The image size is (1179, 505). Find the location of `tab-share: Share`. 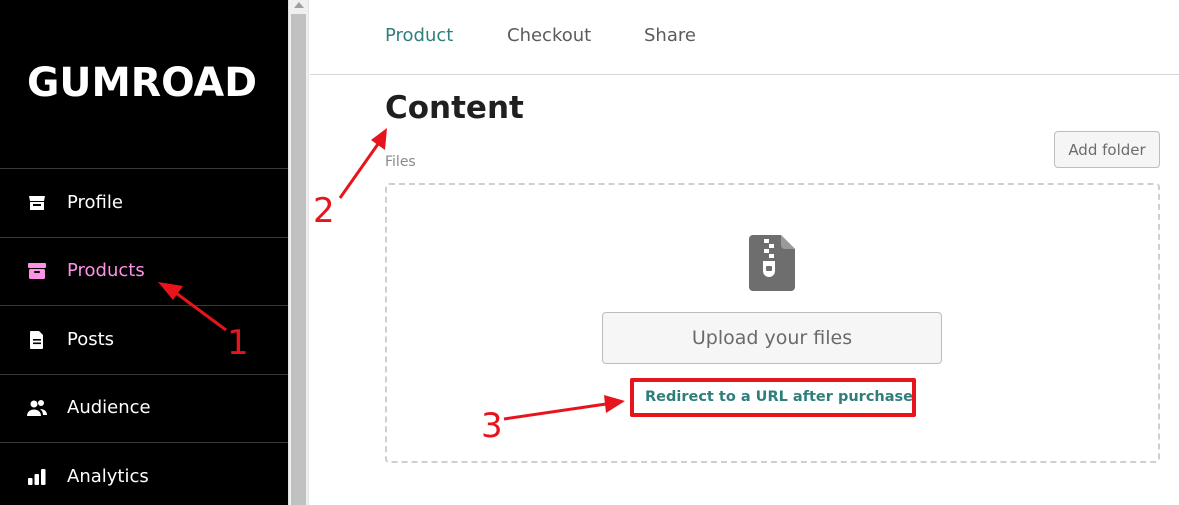

tab-share: Share is located at coordinates (670, 35).